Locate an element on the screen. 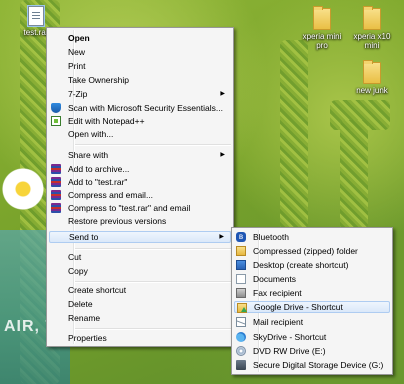 The width and height of the screenshot is (404, 384). sd-card-icon is located at coordinates (241, 365).